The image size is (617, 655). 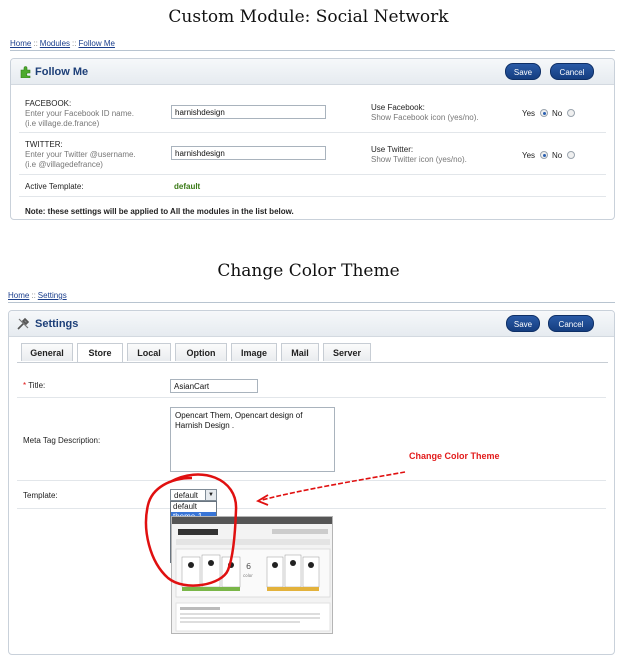 What do you see at coordinates (191, 530) in the screenshot?
I see `red-circle-annotation` at bounding box center [191, 530].